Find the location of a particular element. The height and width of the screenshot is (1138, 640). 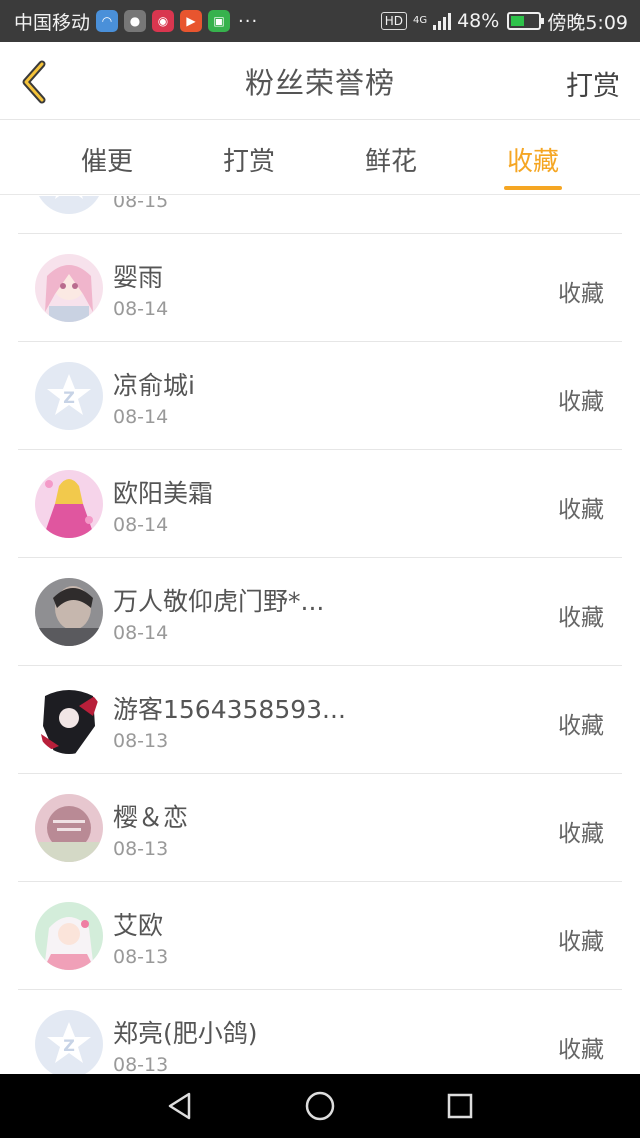

signal-icon is located at coordinates (442, 21).